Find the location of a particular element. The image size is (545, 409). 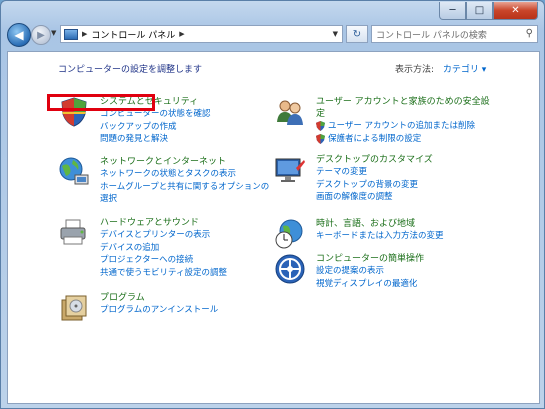

category-link: デバイスとプリンターの表示 is located at coordinates (190, 235).